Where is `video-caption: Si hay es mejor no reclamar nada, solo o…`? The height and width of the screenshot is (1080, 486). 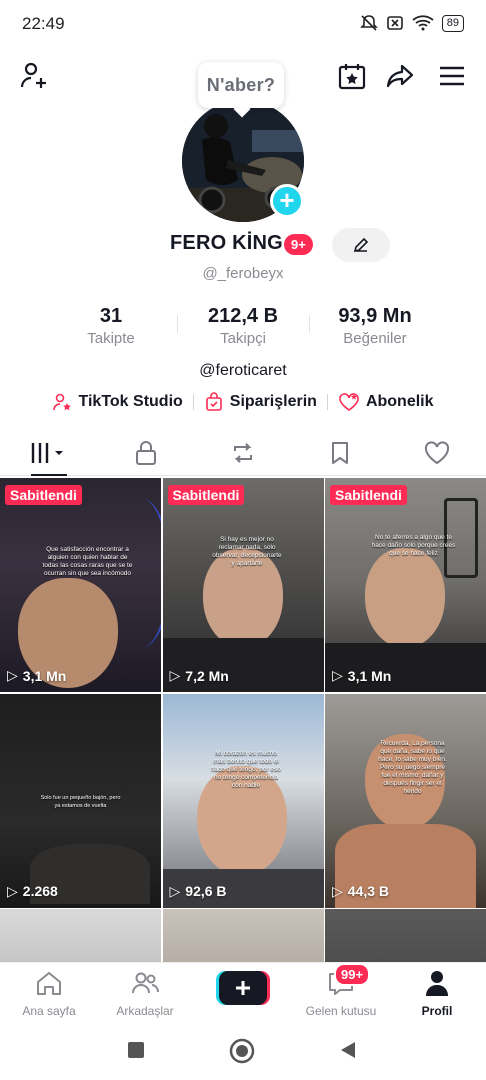
video-caption: Si hay es mejor no reclamar nada, solo o… is located at coordinates (247, 551).